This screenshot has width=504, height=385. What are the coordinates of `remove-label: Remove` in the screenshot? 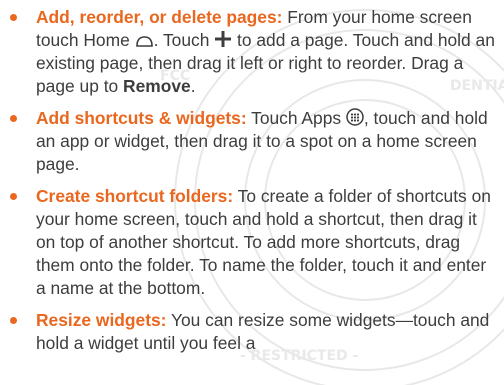 It's located at (157, 86).